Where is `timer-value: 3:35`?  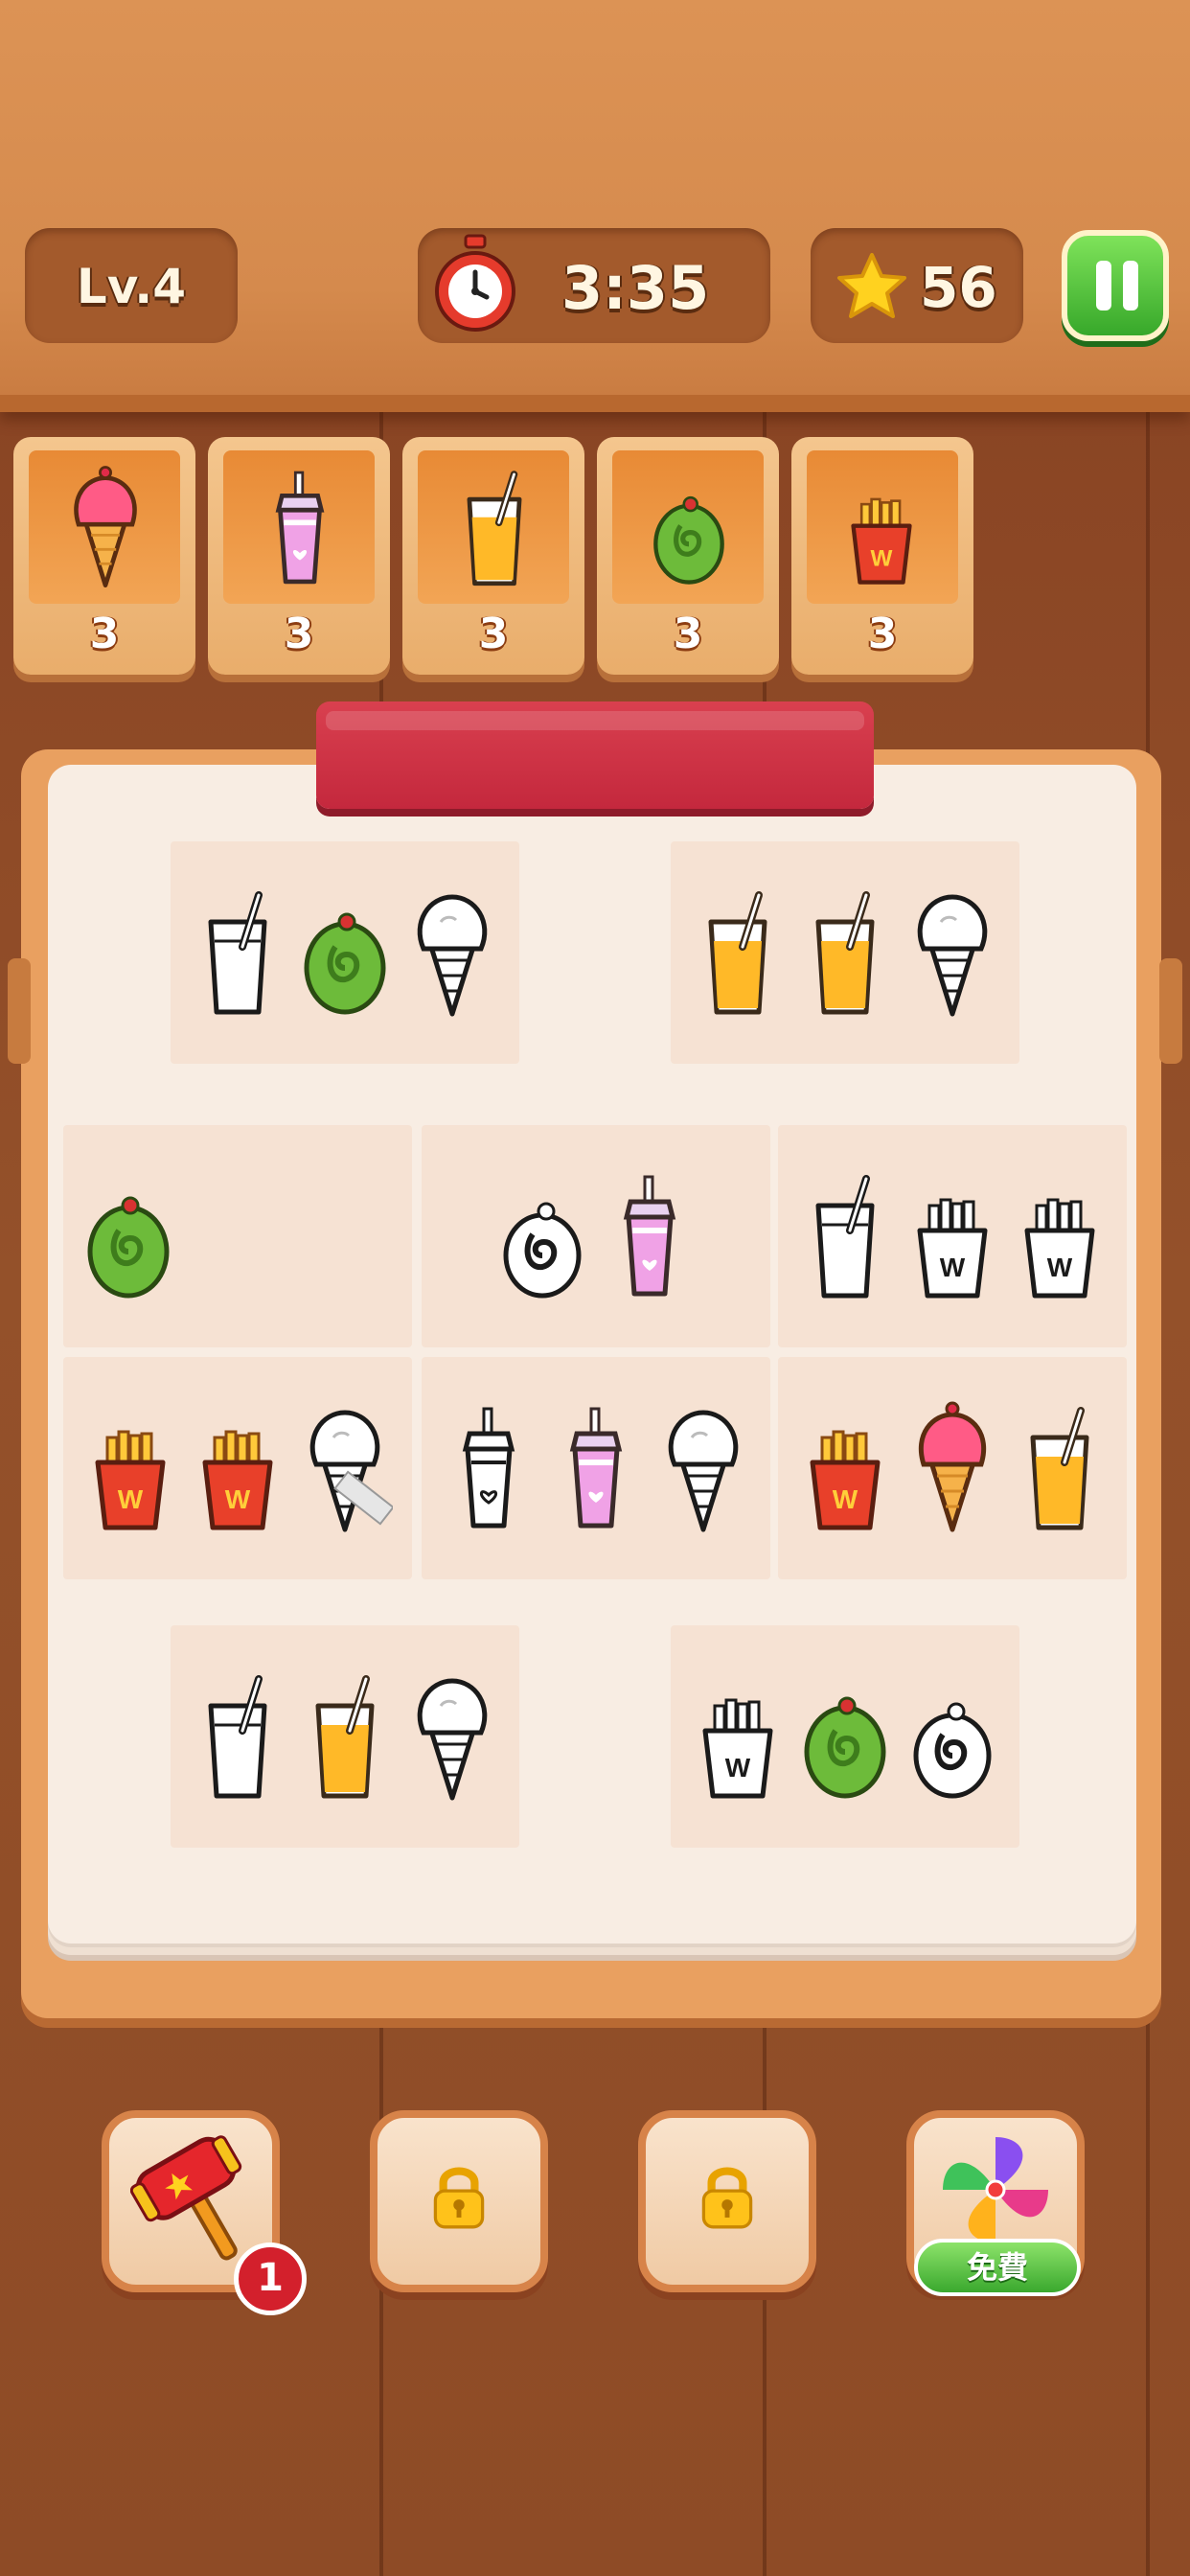 timer-value: 3:35 is located at coordinates (636, 288).